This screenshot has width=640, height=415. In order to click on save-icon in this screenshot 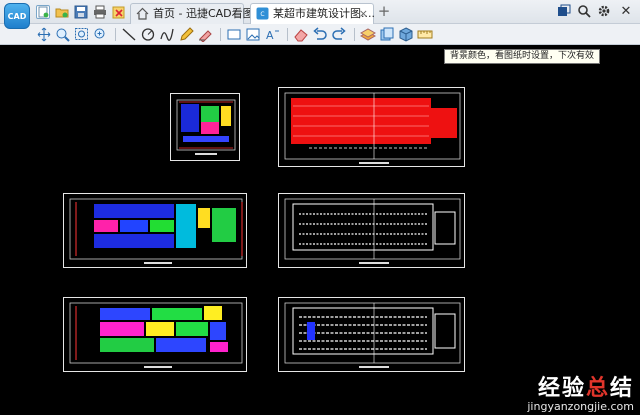, I will do `click(81, 12)`.